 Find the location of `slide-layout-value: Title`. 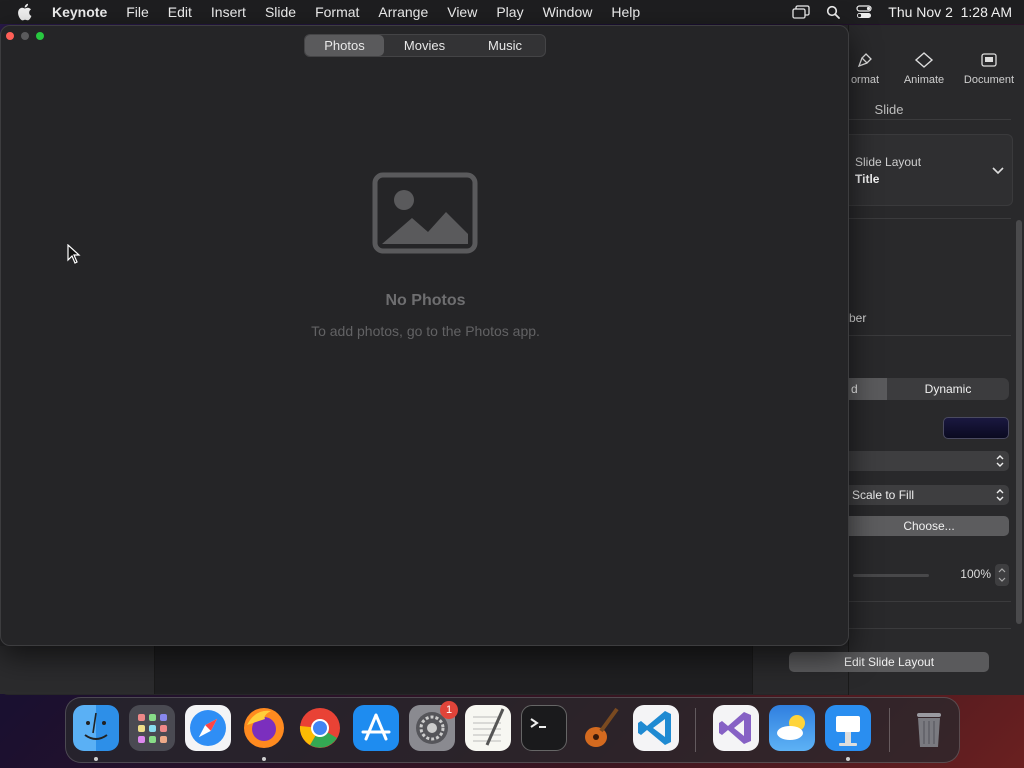

slide-layout-value: Title is located at coordinates (867, 179).